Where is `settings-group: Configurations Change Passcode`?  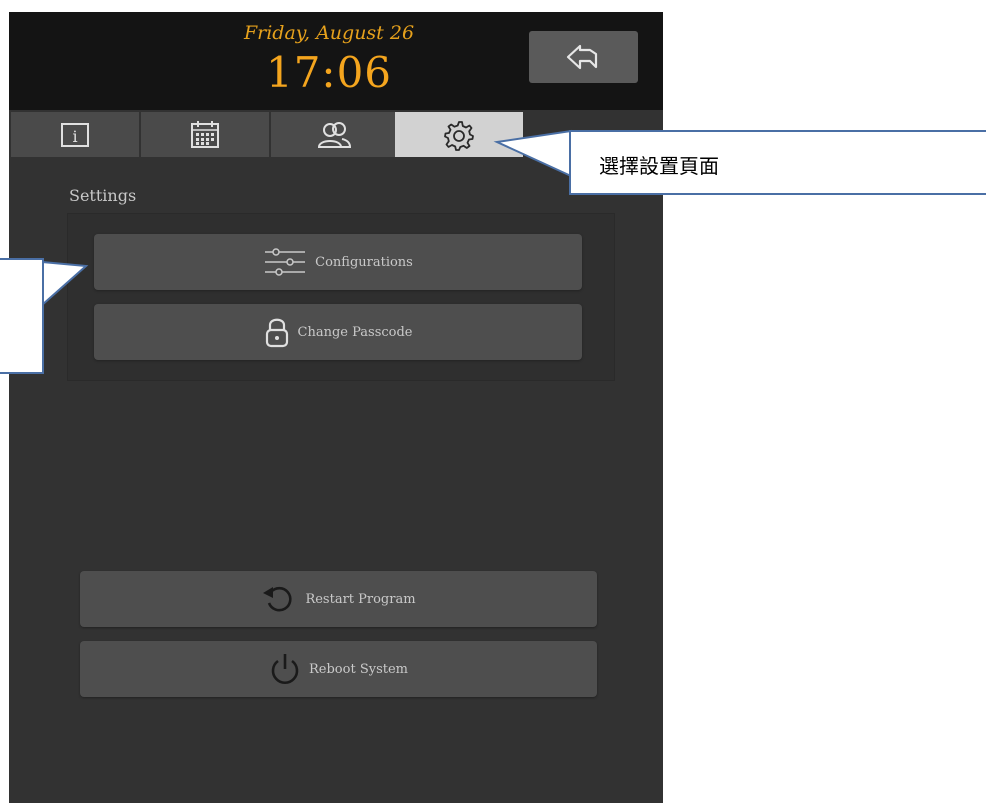 settings-group: Configurations Change Passcode is located at coordinates (341, 297).